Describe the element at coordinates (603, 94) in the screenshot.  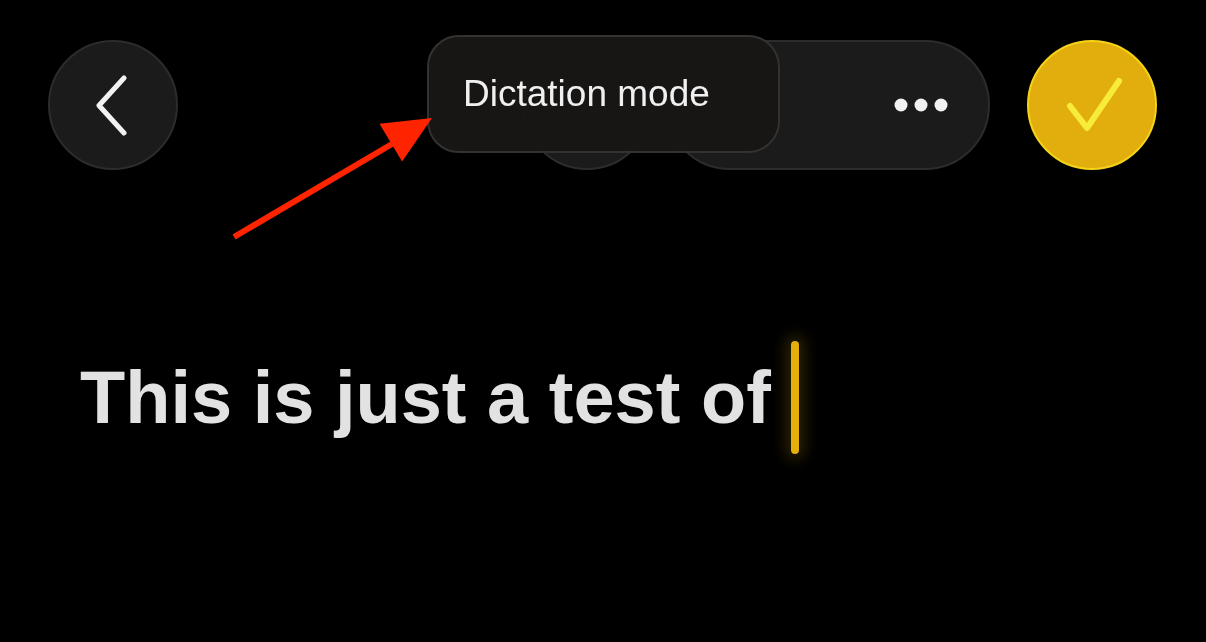
I see `tooltip: Dictation mode` at that location.